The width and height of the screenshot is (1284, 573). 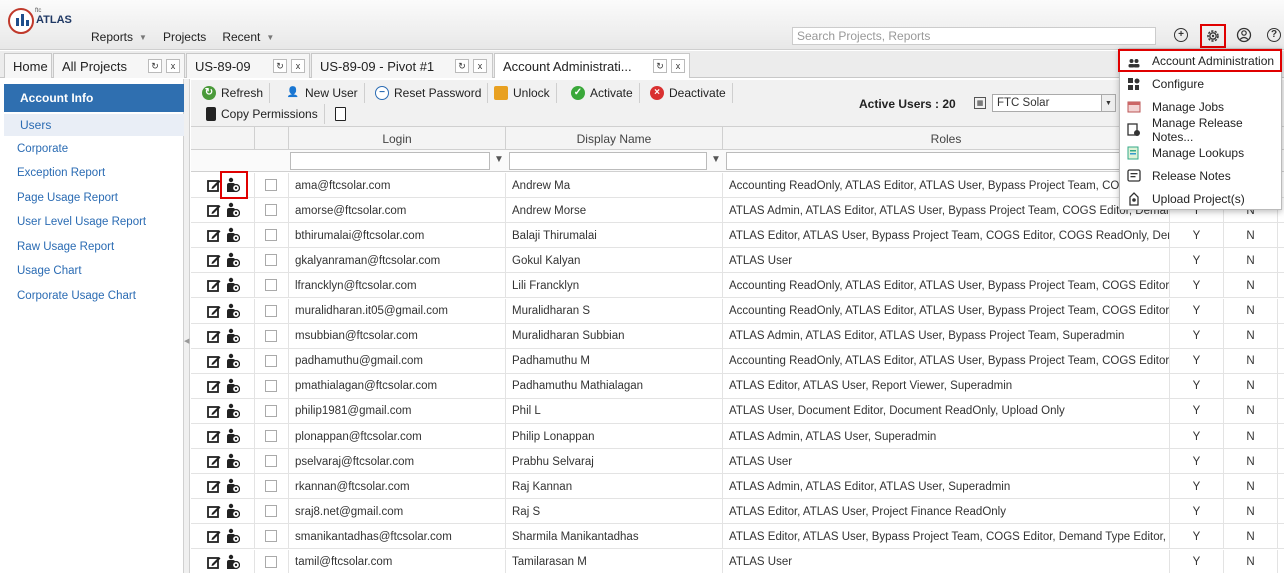 I want to click on tab-us-89-09-pivot: US-89-09 - Pivot #1 ↻ x, so click(x=402, y=65).